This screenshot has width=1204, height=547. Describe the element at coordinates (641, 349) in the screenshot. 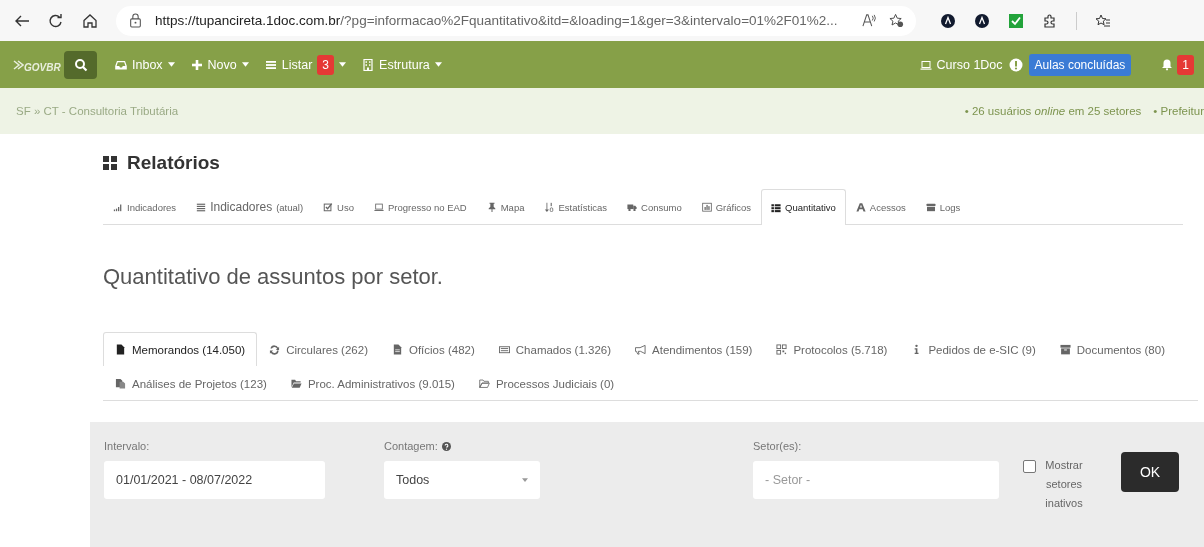

I see `megaphone-icon` at that location.